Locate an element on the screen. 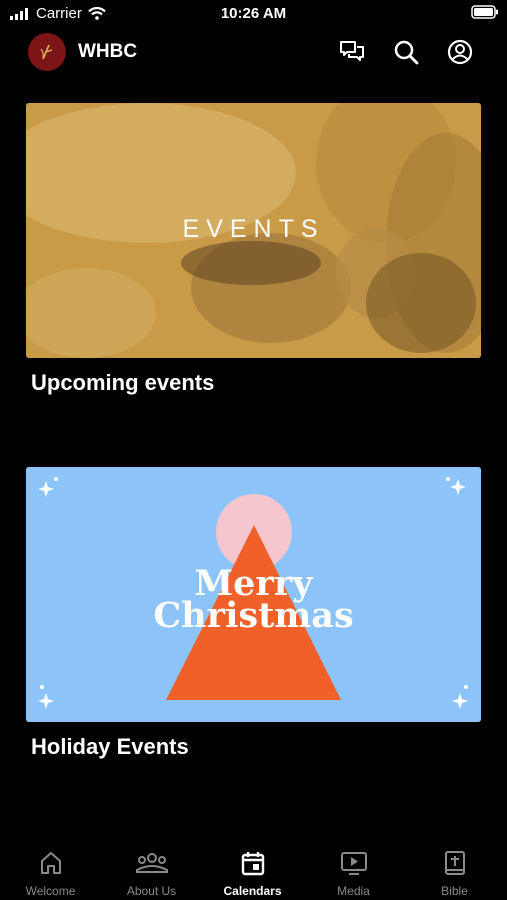  search-button is located at coordinates (406, 52).